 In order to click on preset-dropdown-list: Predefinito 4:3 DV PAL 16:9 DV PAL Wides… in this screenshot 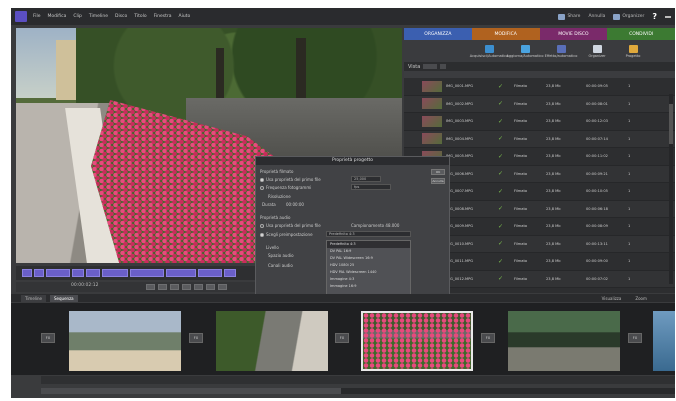, I will do `click(368, 270)`.